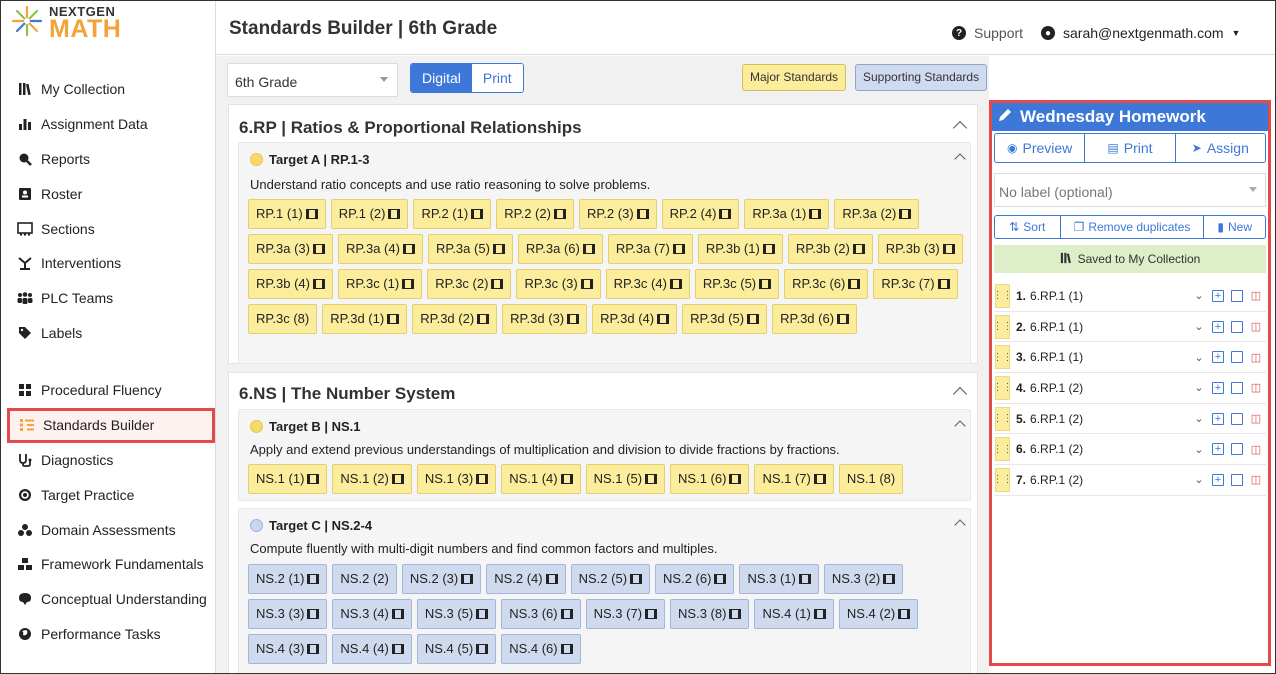  Describe the element at coordinates (1129, 327) in the screenshot. I see `assignment-item: ⋮⋮ 2. 6.RP.1 (1) ⌄ + ◫` at that location.